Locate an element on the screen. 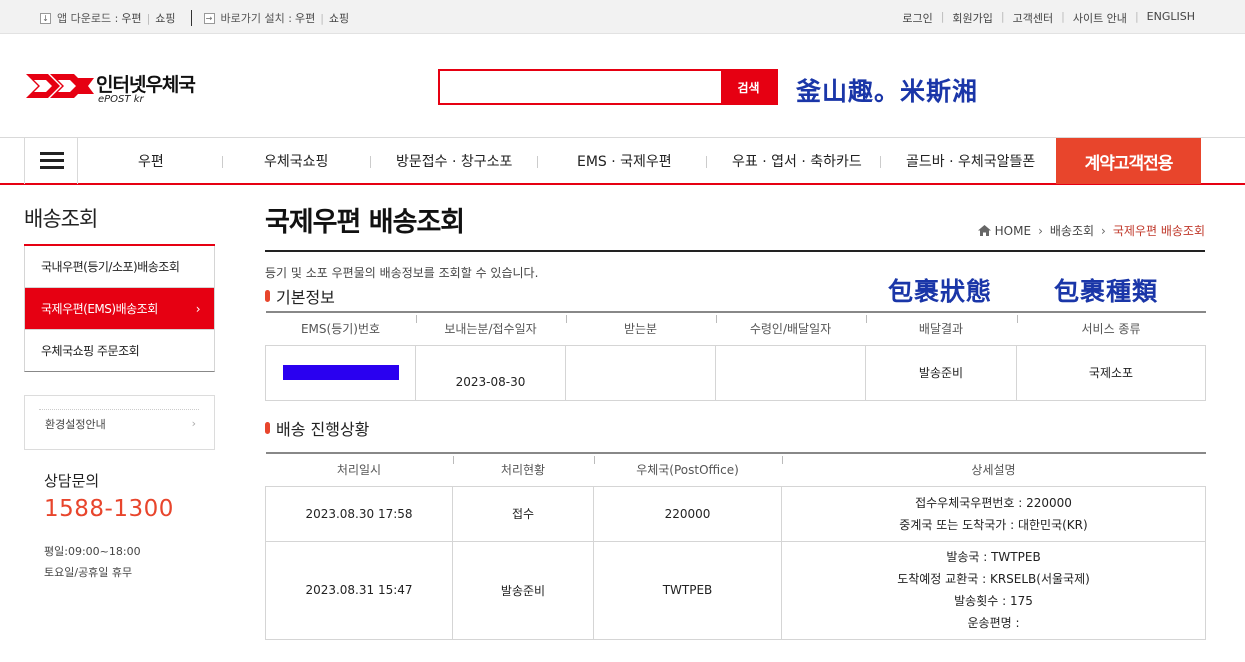  redaction-bar is located at coordinates (340, 372).